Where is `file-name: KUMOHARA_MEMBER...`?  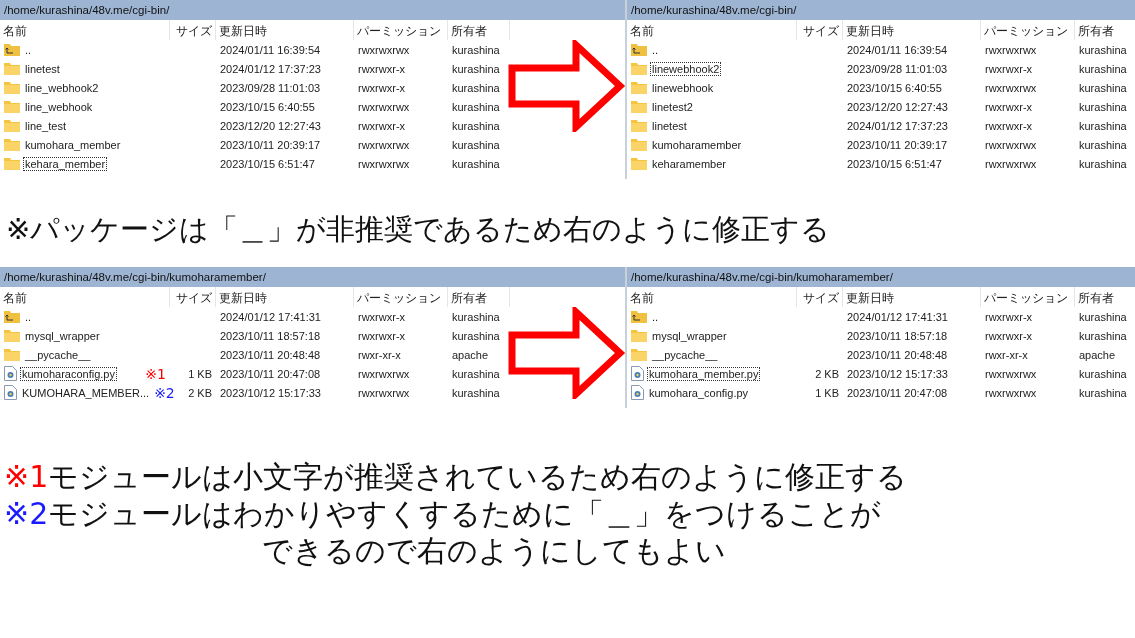 file-name: KUMOHARA_MEMBER... is located at coordinates (86, 392).